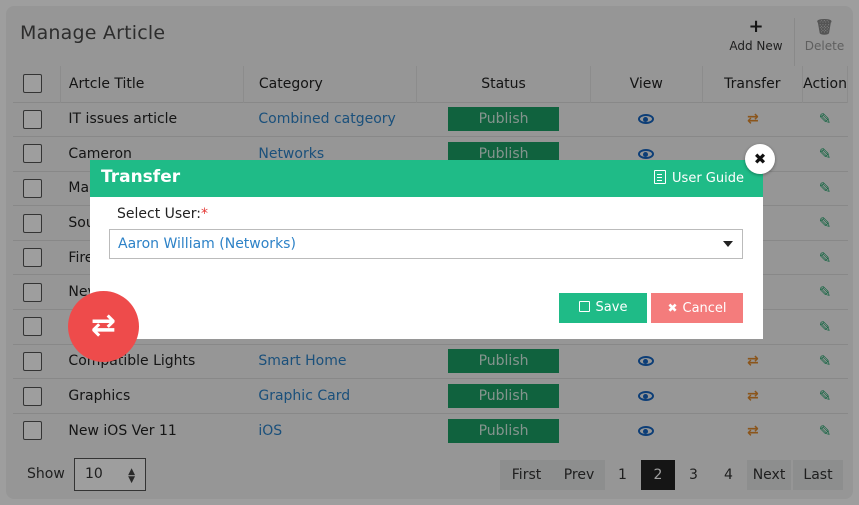 This screenshot has width=859, height=505. Describe the element at coordinates (708, 178) in the screenshot. I see `user-guide-label: User Guide` at that location.